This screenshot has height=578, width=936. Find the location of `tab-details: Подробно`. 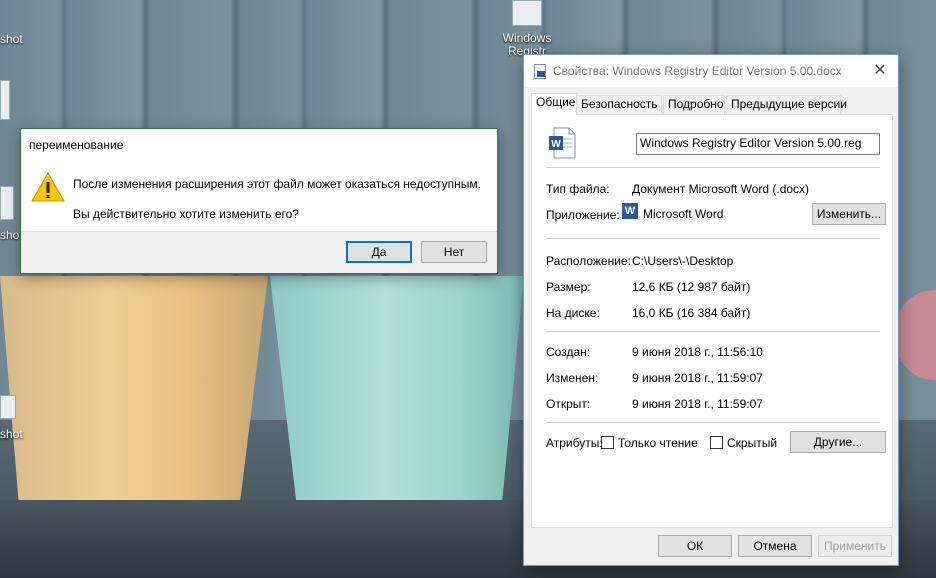

tab-details: Подробно is located at coordinates (694, 104).